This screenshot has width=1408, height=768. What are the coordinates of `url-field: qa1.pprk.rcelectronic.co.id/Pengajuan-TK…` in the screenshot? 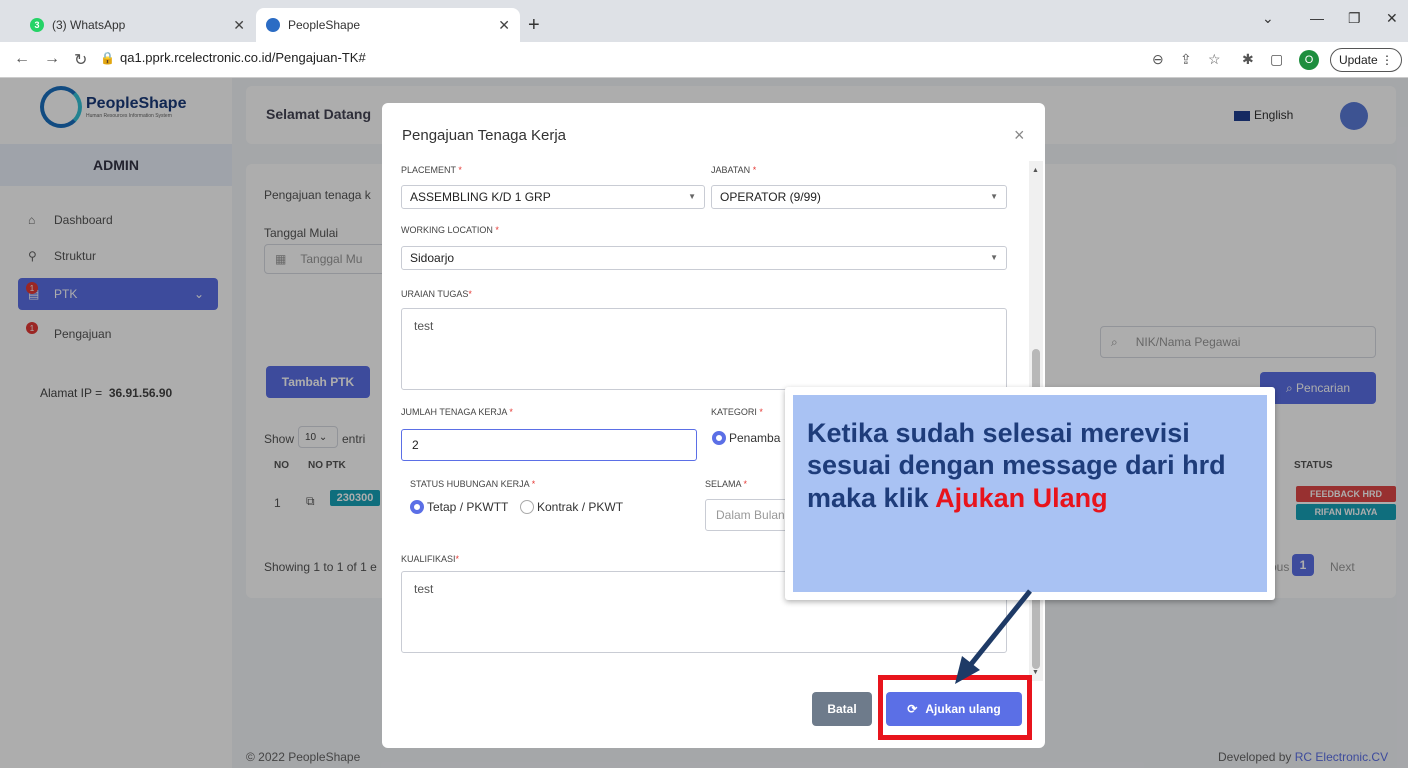 It's located at (243, 57).